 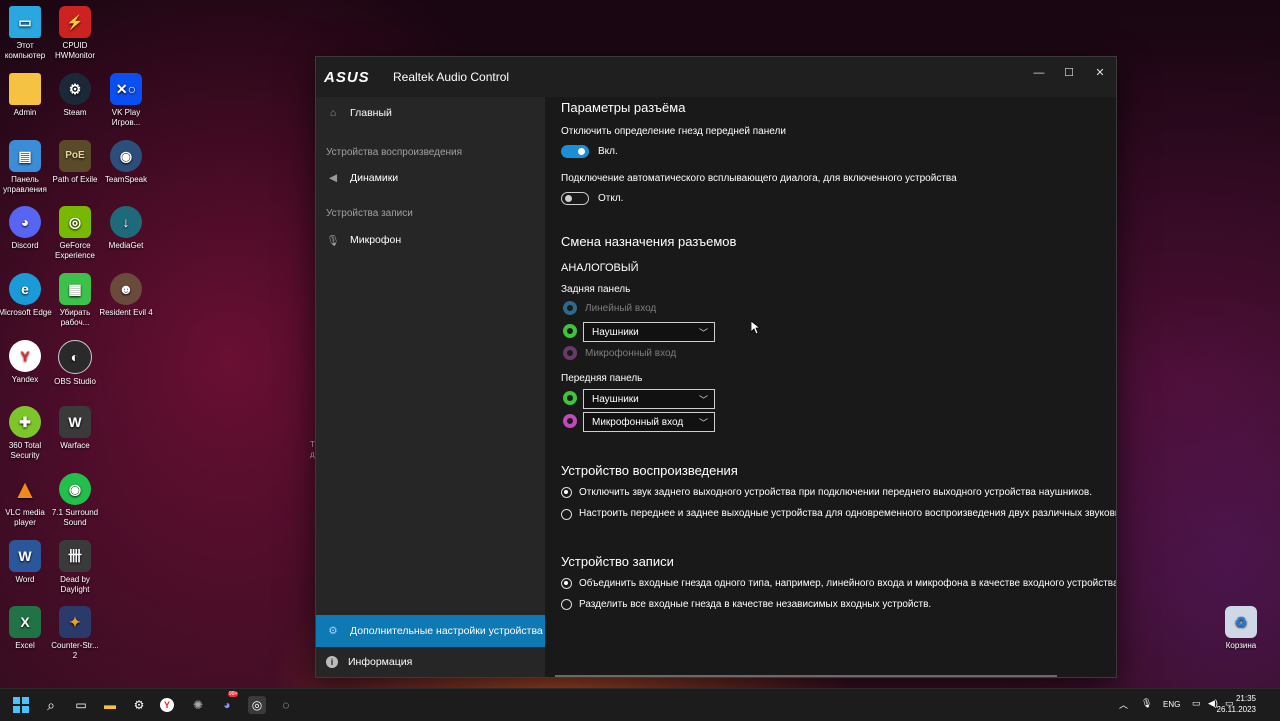 What do you see at coordinates (26, 295) in the screenshot?
I see `desktop-icon-edge: e Microsoft Edge` at bounding box center [26, 295].